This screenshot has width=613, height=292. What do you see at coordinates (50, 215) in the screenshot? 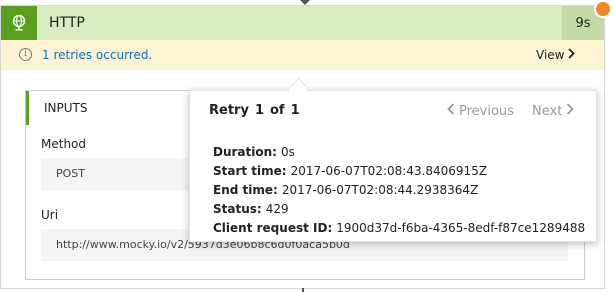
I see `uri-label: Uri` at bounding box center [50, 215].